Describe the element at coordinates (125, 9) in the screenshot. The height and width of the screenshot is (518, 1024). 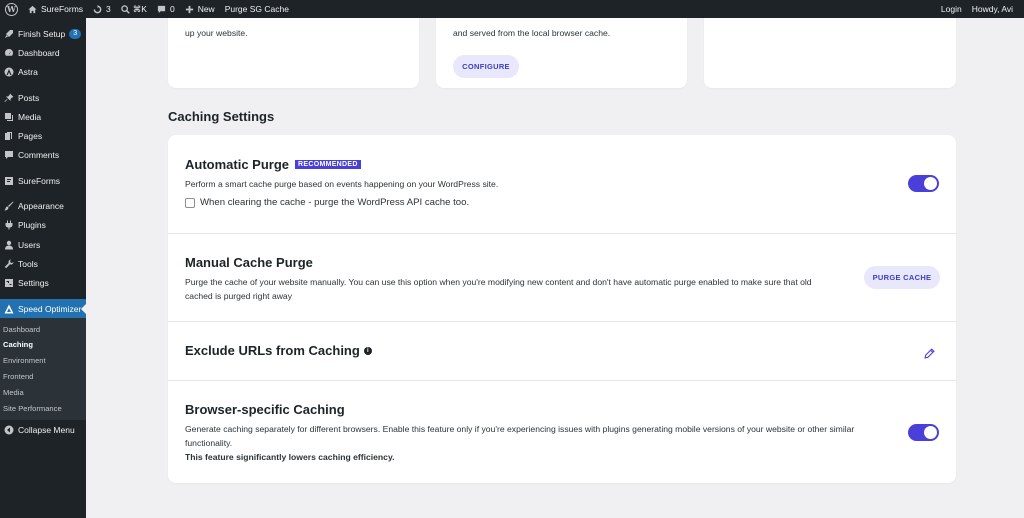
I see `search-icon` at that location.